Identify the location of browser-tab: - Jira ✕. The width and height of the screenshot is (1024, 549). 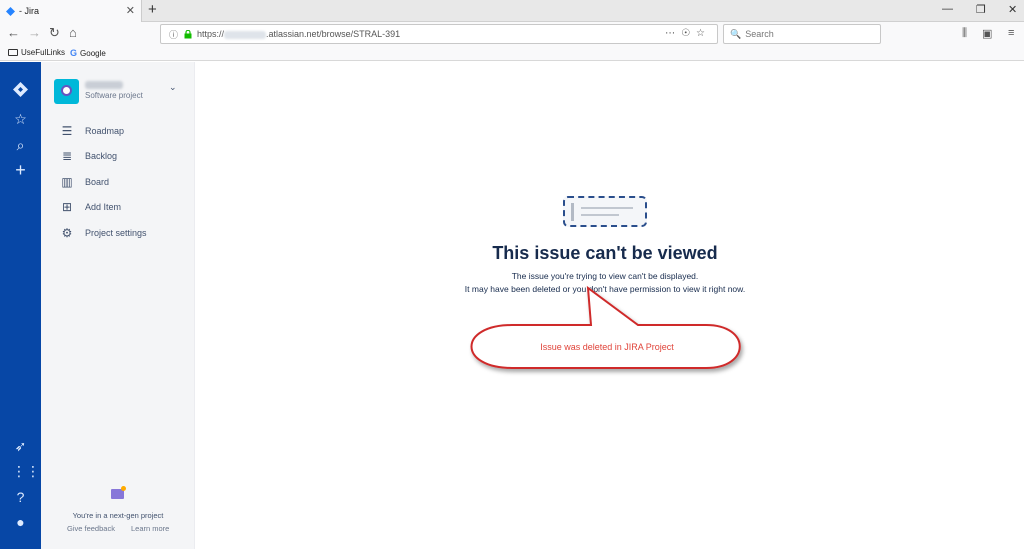
(71, 11).